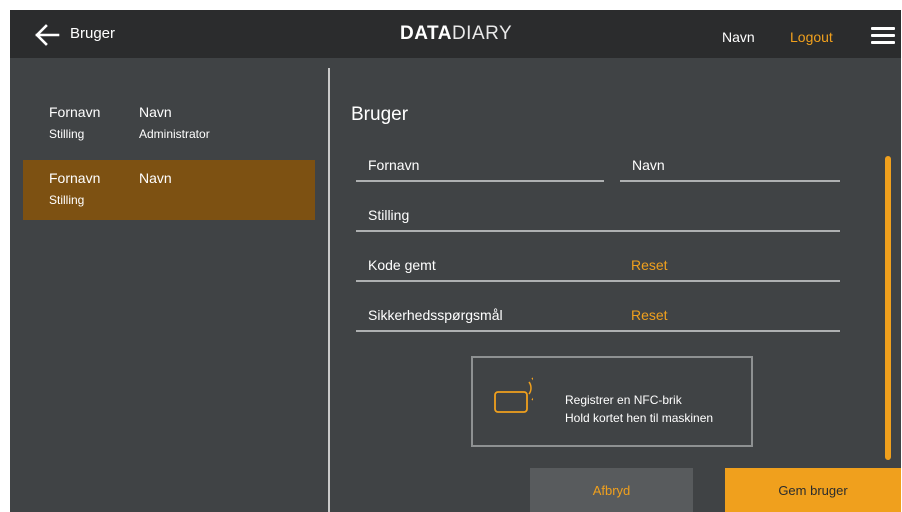  I want to click on form-scrollbar, so click(888, 308).